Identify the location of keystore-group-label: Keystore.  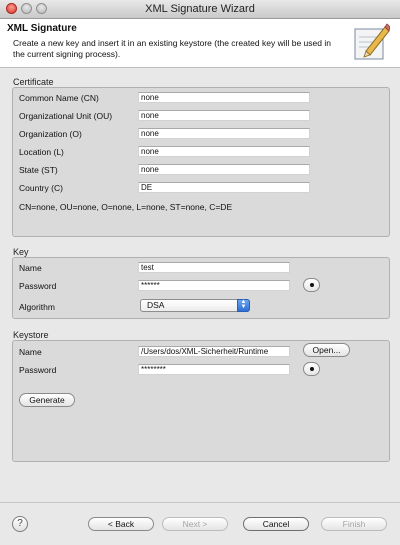
(31, 335).